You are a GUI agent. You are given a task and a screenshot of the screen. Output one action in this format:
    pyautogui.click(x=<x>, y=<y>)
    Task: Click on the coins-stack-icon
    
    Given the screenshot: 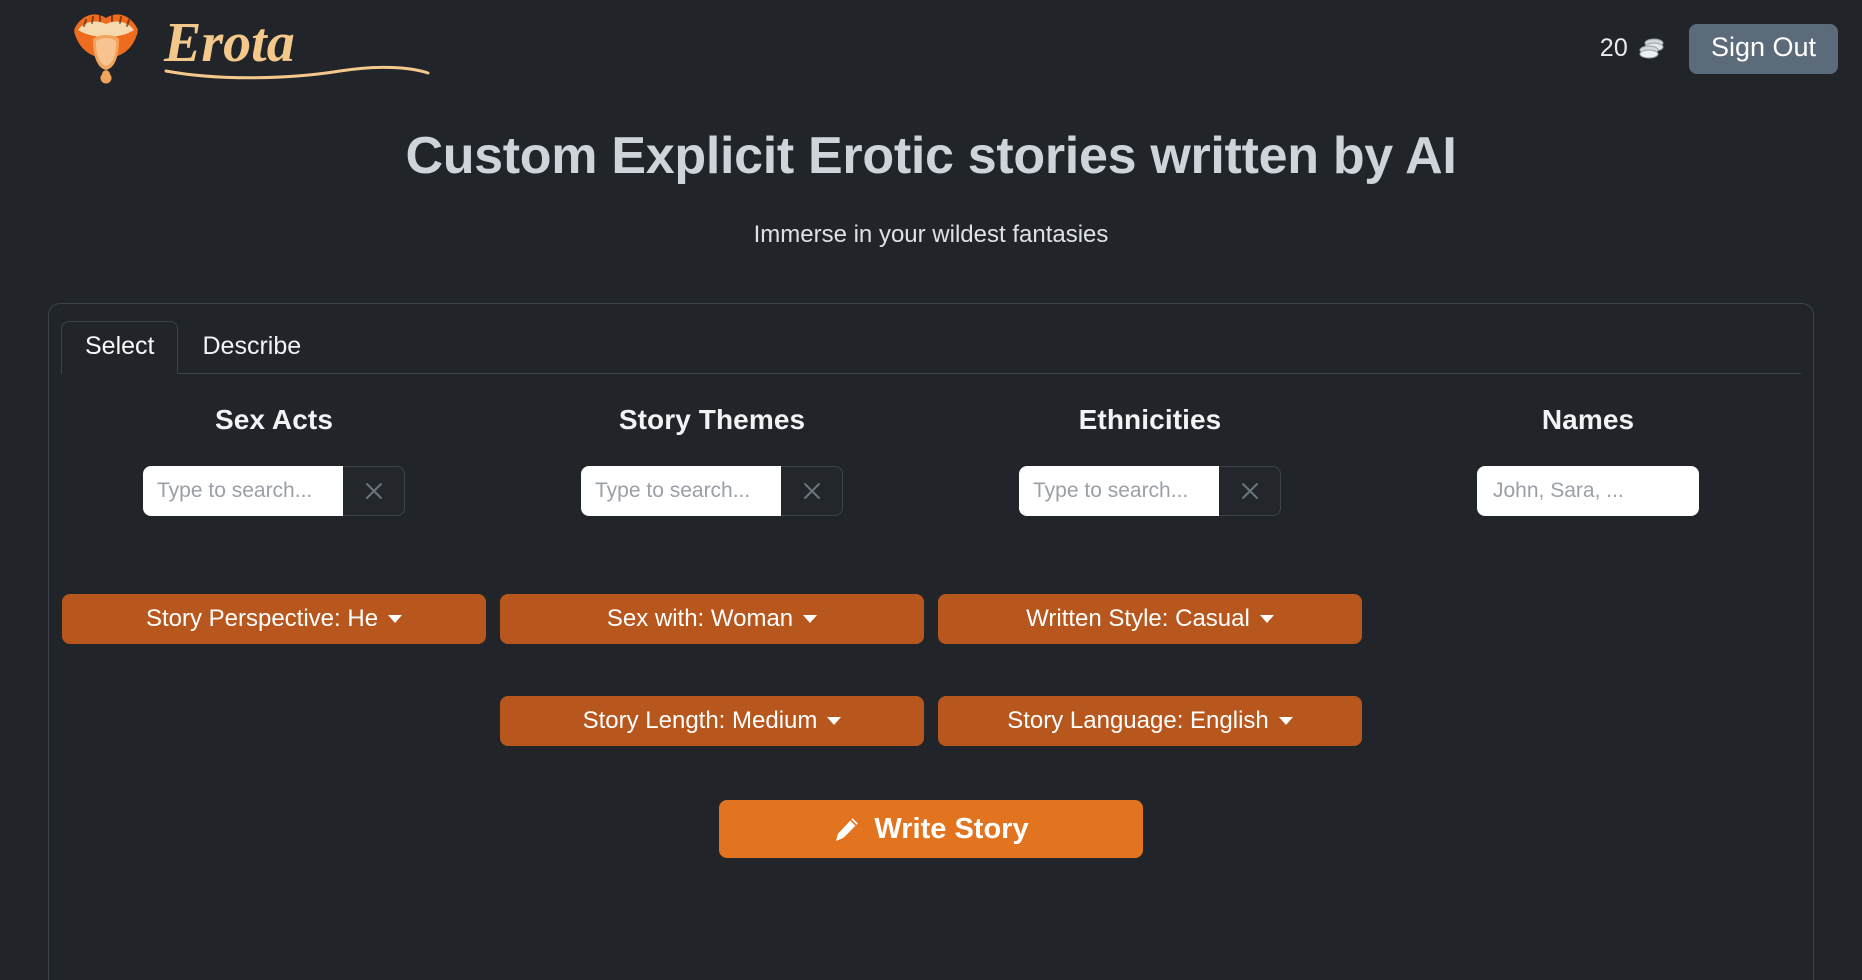 What is the action you would take?
    pyautogui.click(x=1651, y=48)
    